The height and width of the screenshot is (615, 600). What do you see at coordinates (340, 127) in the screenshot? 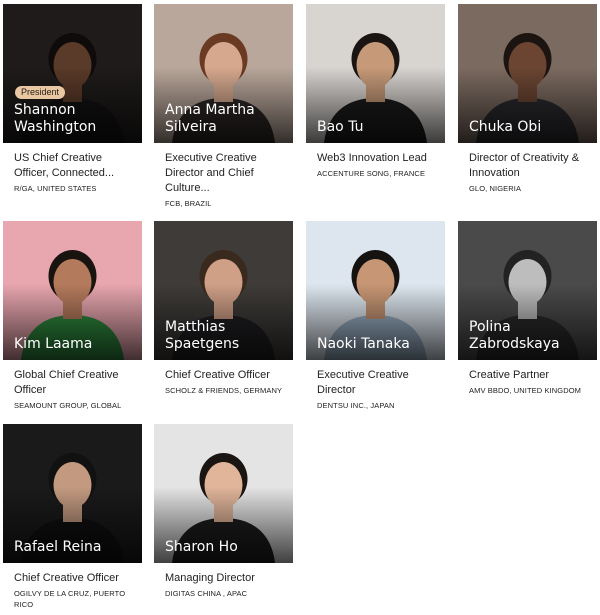
I see `person-name: Bao Tu` at bounding box center [340, 127].